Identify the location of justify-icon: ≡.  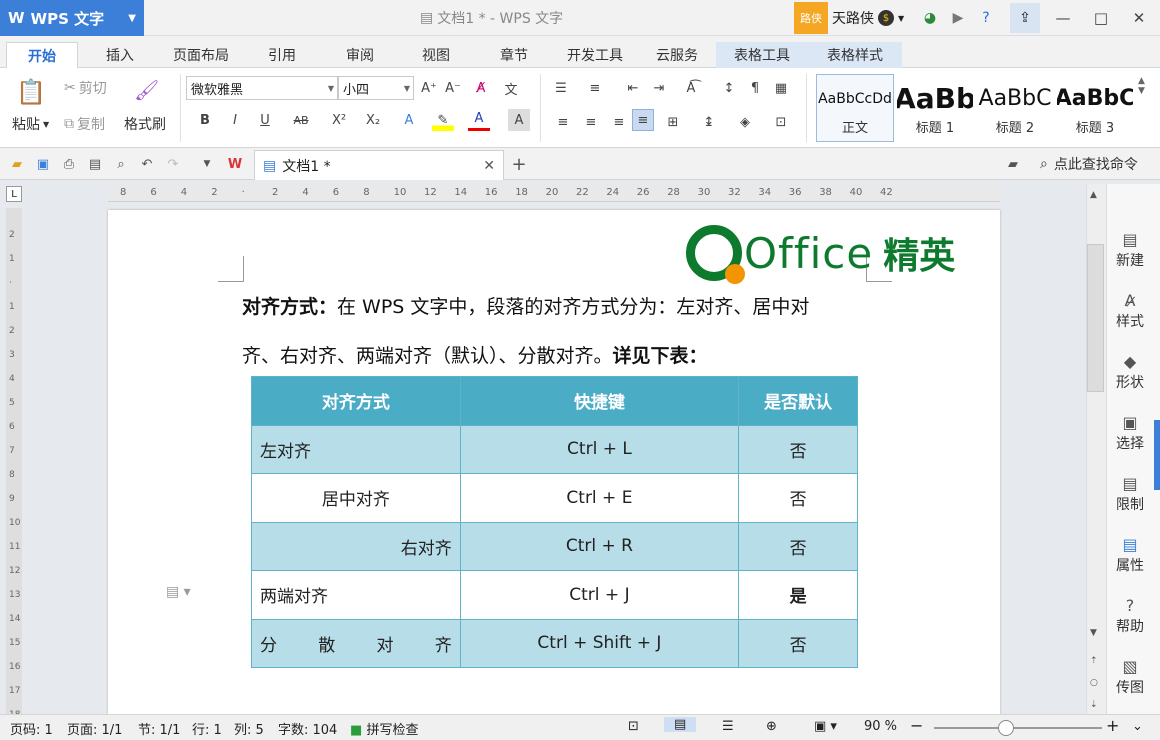
(643, 120).